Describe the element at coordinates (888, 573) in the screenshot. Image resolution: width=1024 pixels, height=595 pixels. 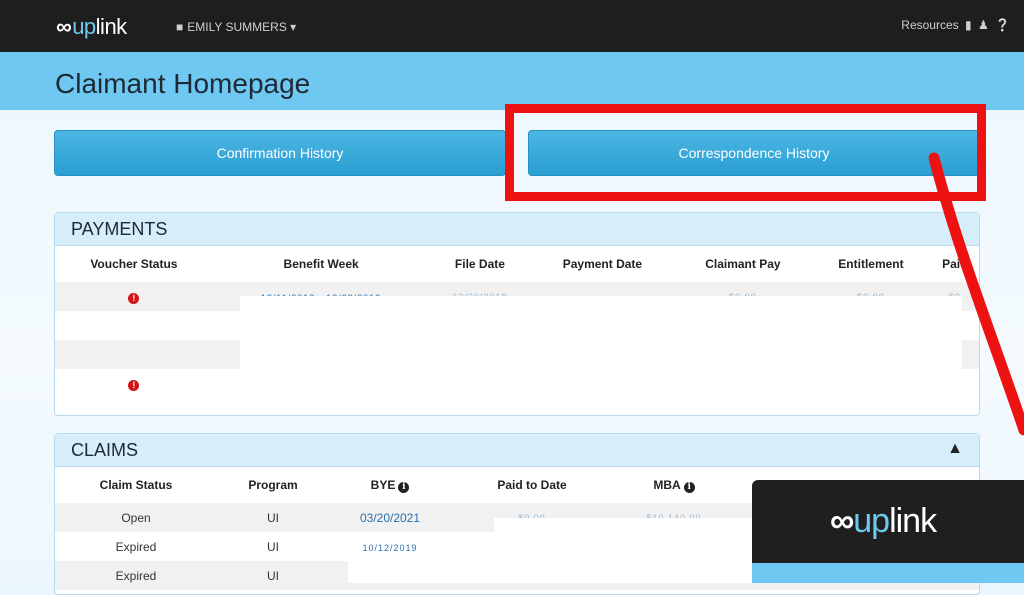
I see `logo-card-strip` at that location.